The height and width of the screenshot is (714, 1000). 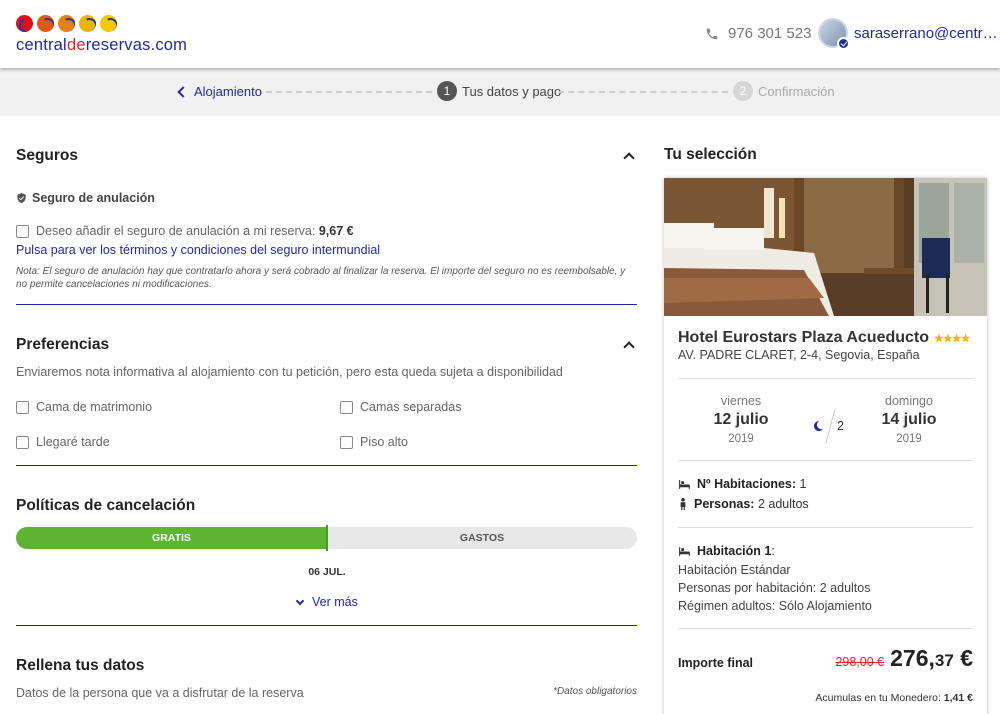 I want to click on checkin-weekday: viernes, so click(x=741, y=401).